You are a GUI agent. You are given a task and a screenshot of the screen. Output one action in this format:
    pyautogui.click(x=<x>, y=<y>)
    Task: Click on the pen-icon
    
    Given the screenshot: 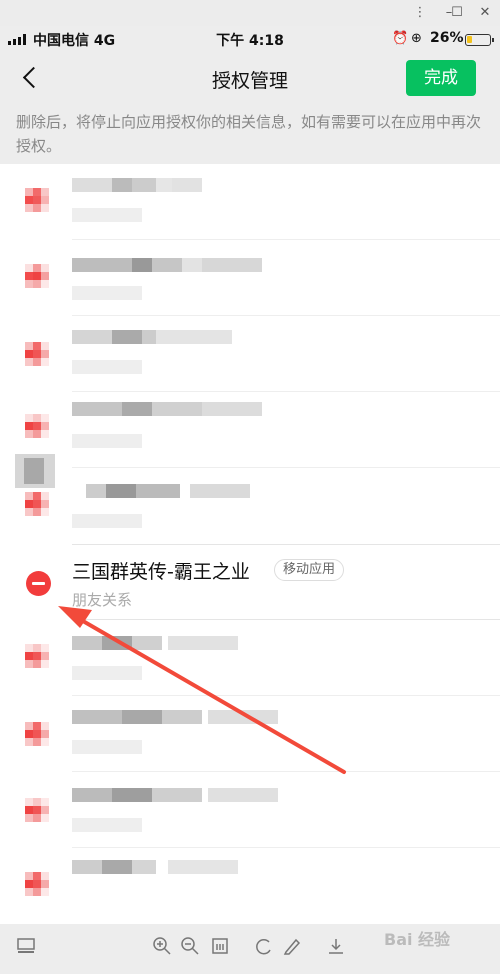 What is the action you would take?
    pyautogui.click(x=292, y=946)
    